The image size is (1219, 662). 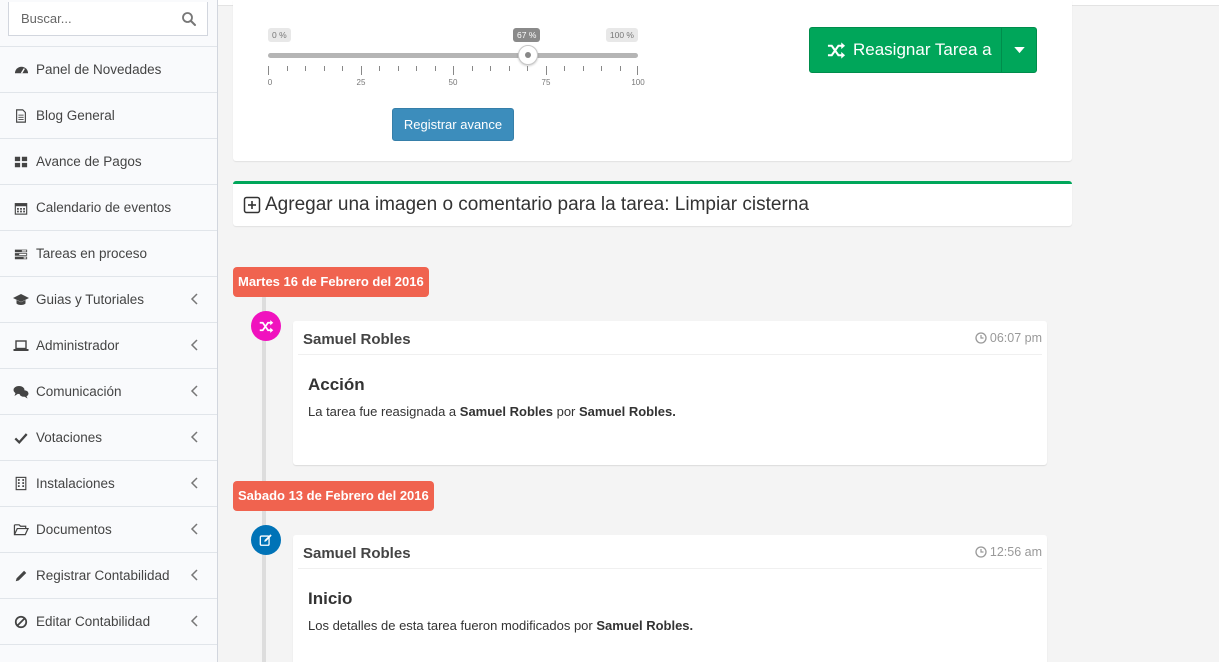 What do you see at coordinates (21, 254) in the screenshot?
I see `tasks-icon` at bounding box center [21, 254].